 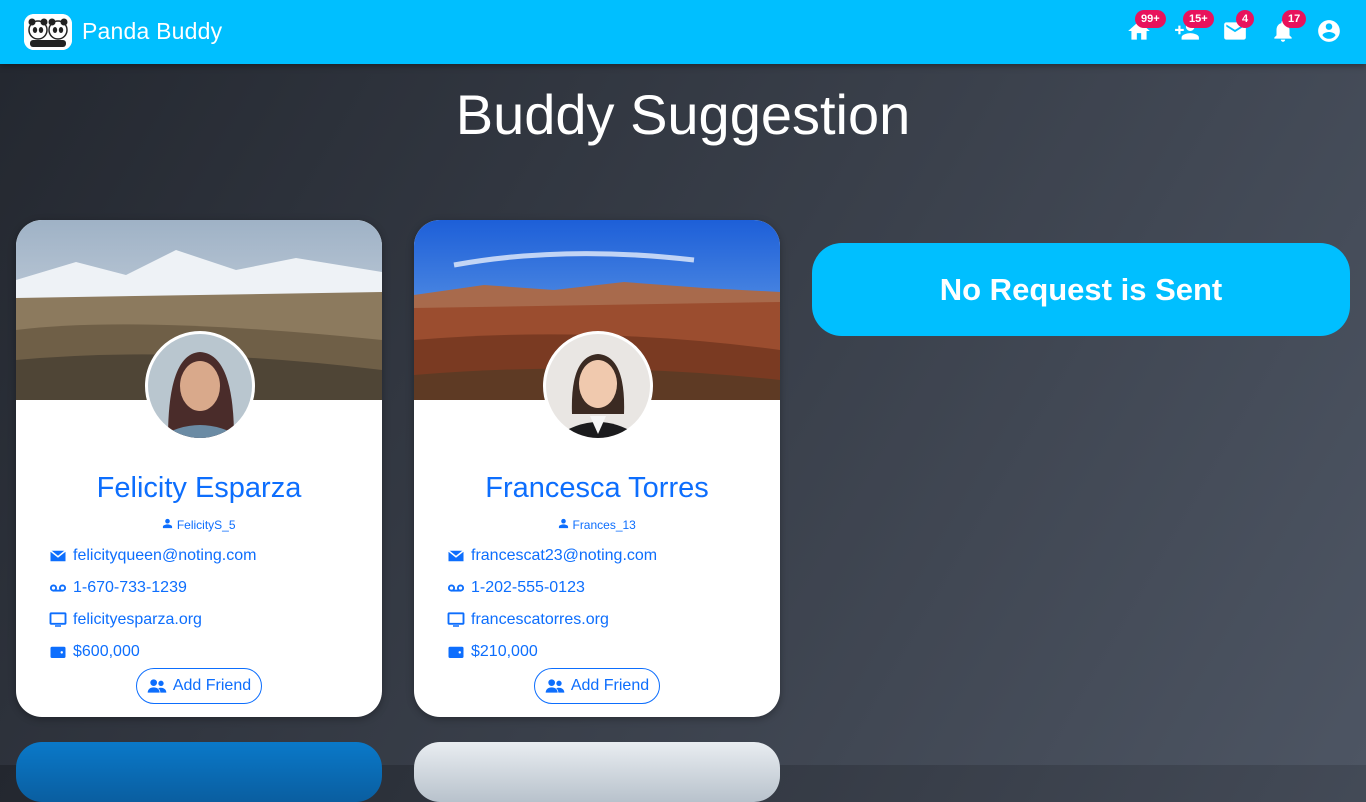 What do you see at coordinates (528, 587) in the screenshot?
I see `phone-text: 1-202-555-0123` at bounding box center [528, 587].